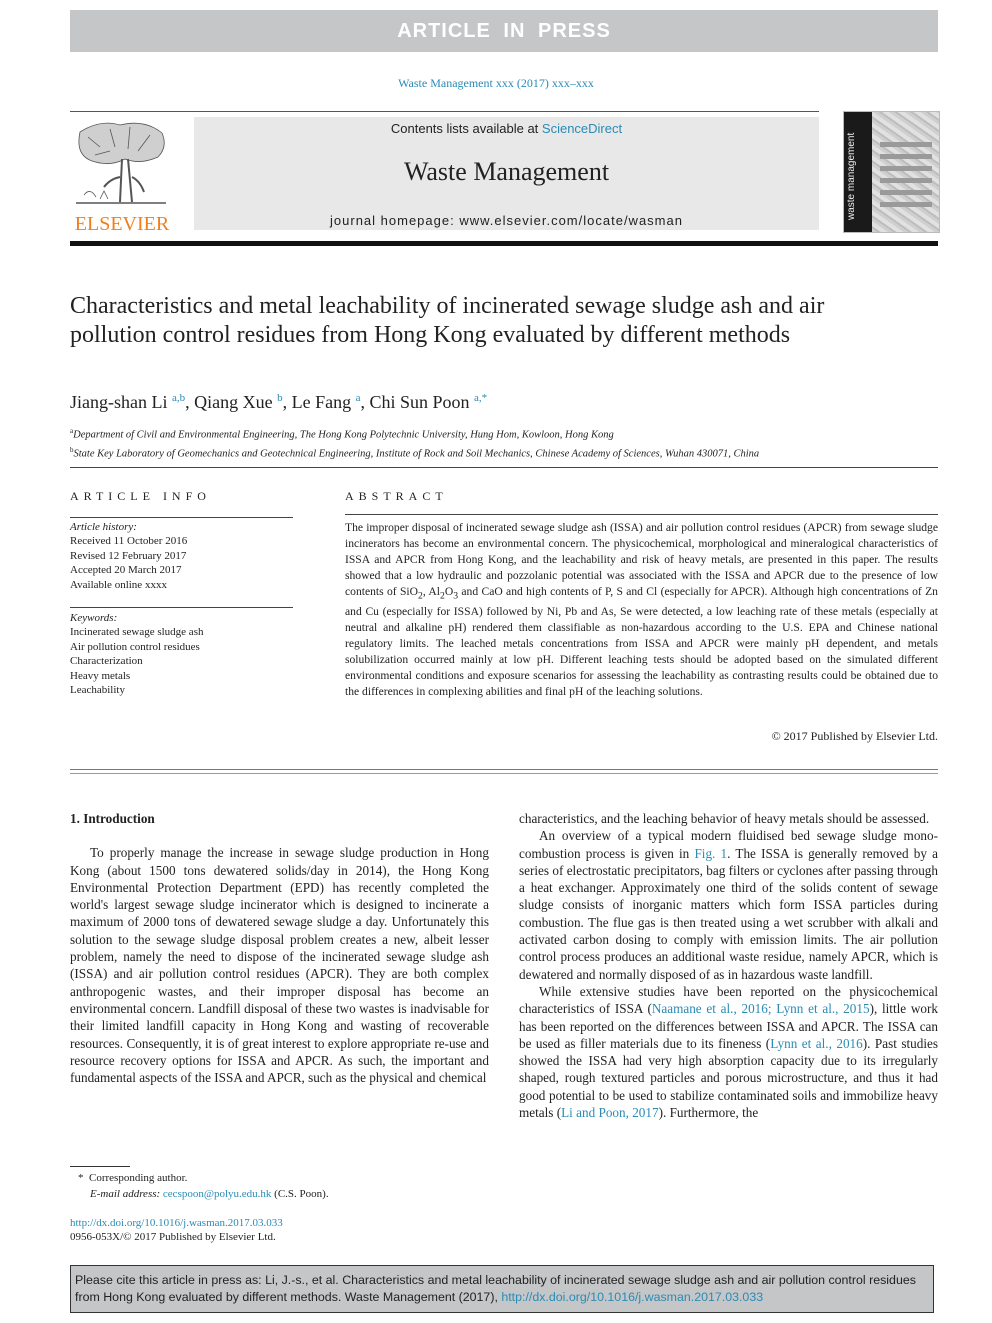  I want to click on section-heading-introduction: 1. Introduction, so click(112, 818).